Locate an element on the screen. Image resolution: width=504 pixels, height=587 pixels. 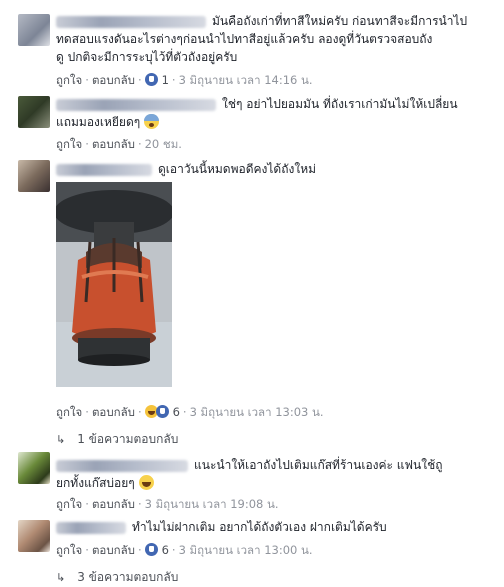
view-replies-link: ↳ 1 ข้อความตอบกลับ is located at coordinates (117, 439).